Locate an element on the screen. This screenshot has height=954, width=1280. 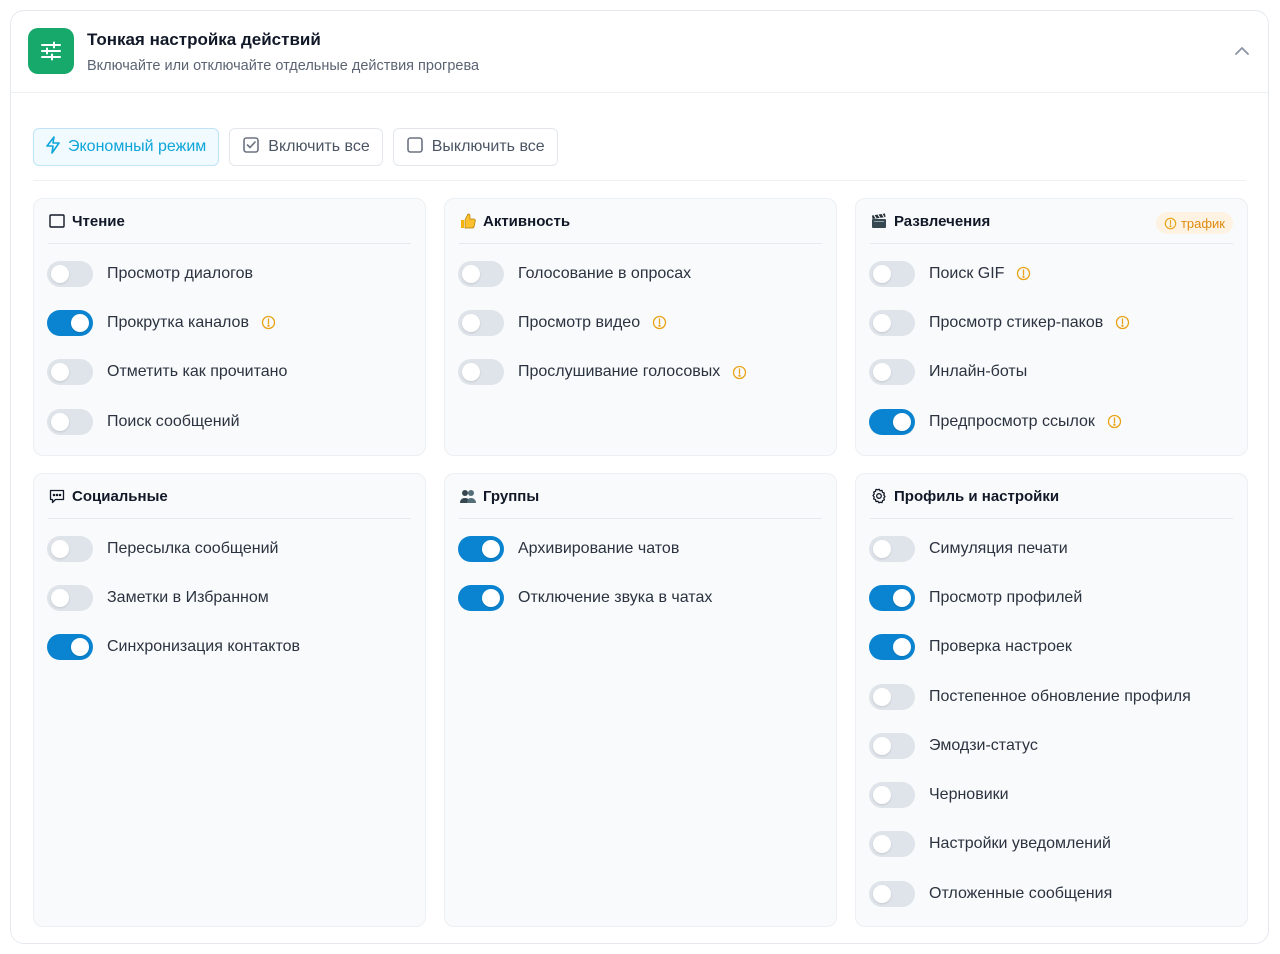
traffic-badge: трафик is located at coordinates (1194, 223).